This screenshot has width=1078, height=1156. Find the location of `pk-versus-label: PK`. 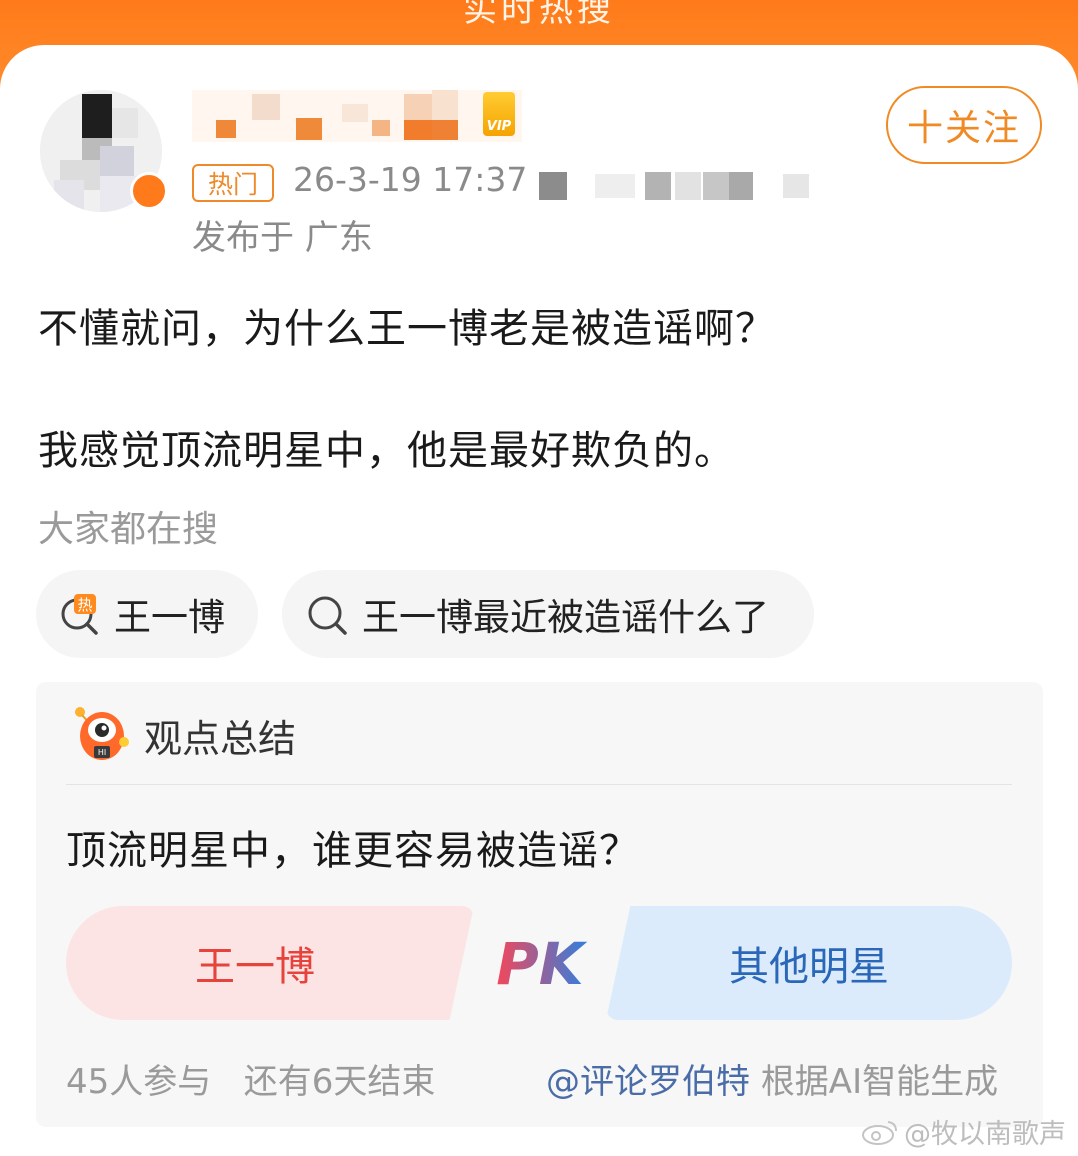

pk-versus-label: PK is located at coordinates (542, 964).